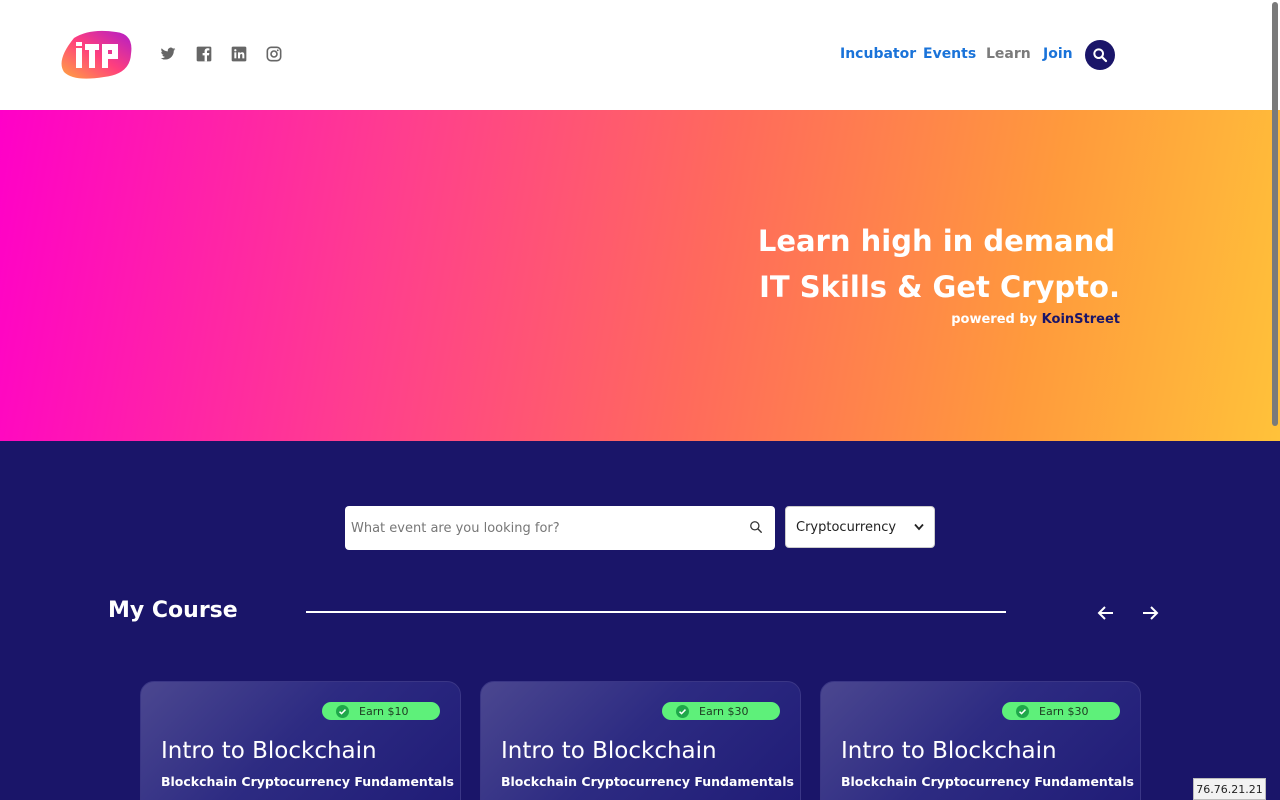  What do you see at coordinates (96, 55) in the screenshot?
I see `site-logo` at bounding box center [96, 55].